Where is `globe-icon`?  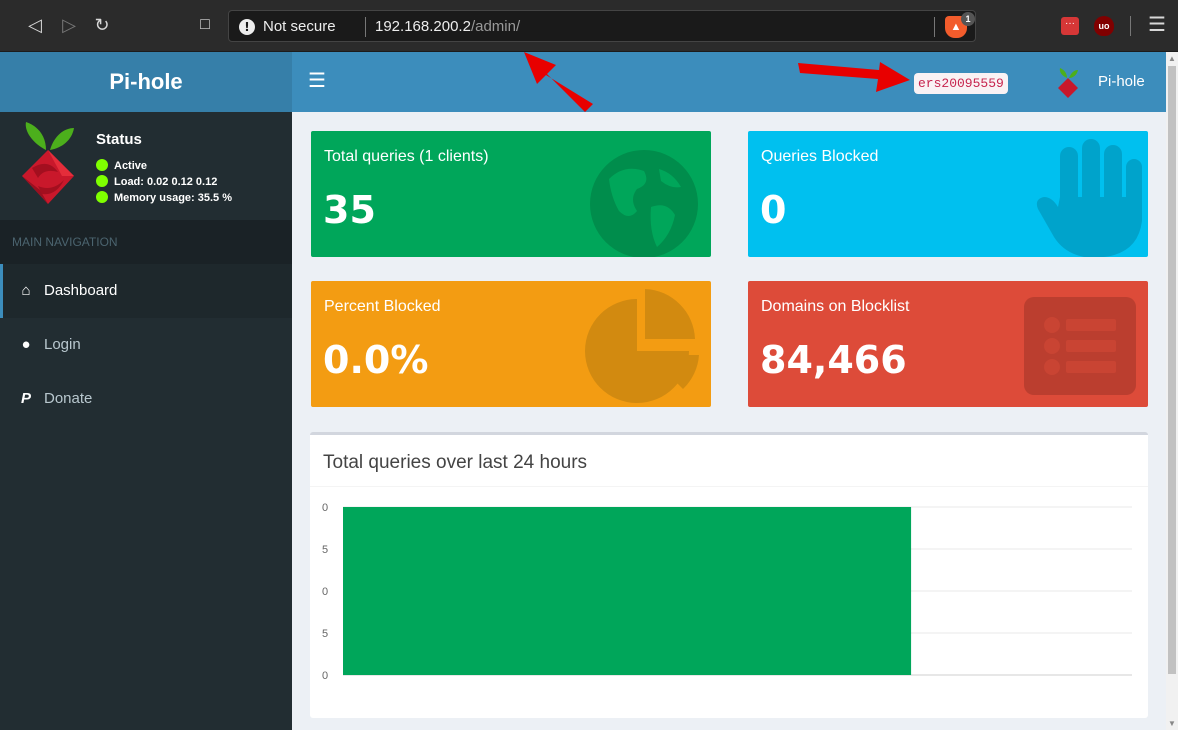 globe-icon is located at coordinates (644, 203).